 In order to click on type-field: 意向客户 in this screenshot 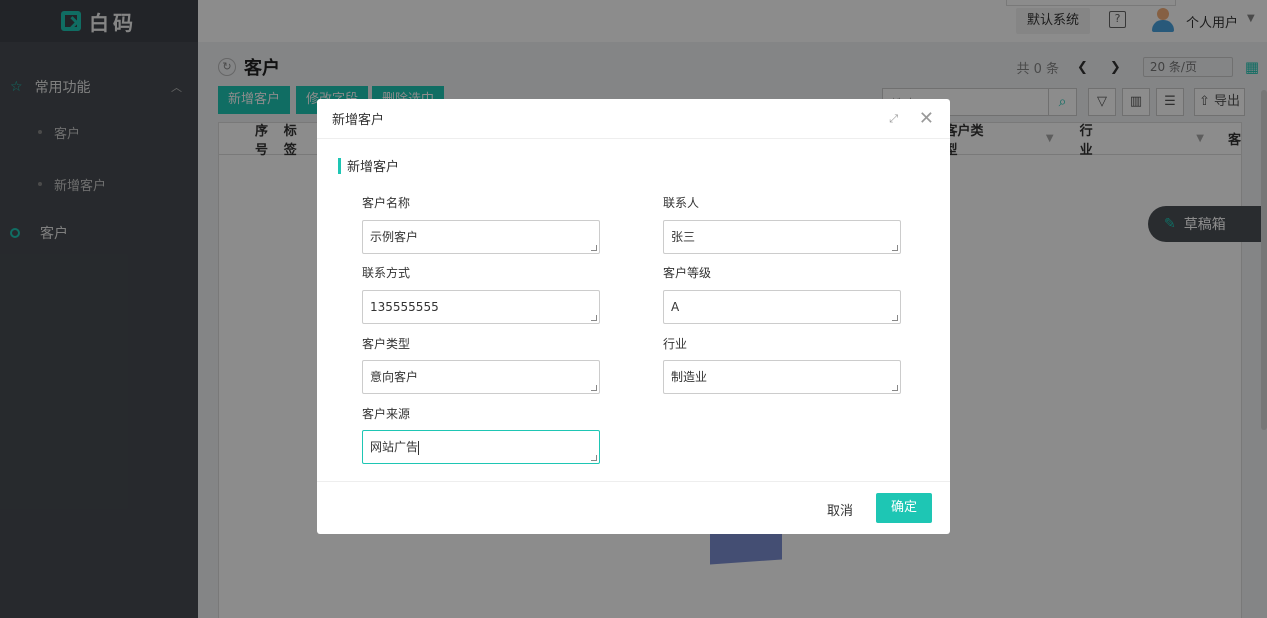, I will do `click(481, 377)`.